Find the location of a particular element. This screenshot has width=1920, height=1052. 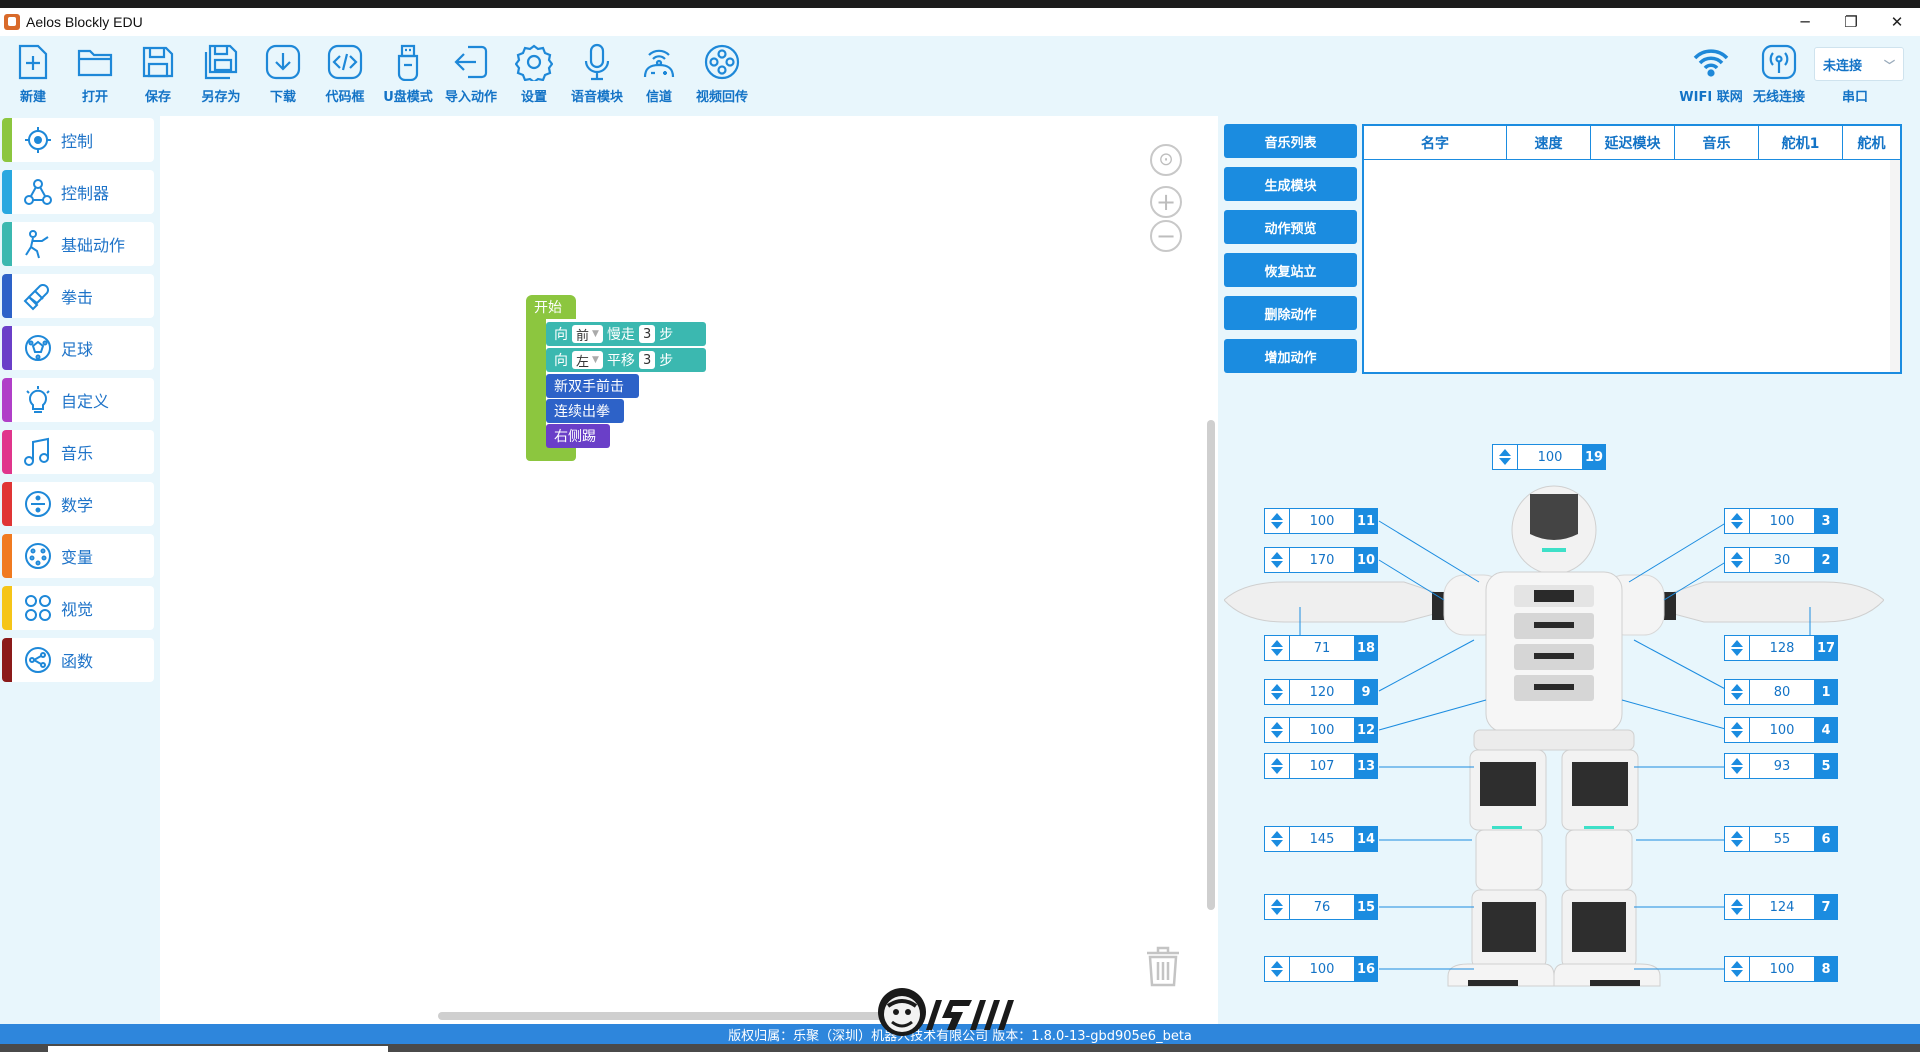

shift-steps-field: 3 is located at coordinates (647, 360).